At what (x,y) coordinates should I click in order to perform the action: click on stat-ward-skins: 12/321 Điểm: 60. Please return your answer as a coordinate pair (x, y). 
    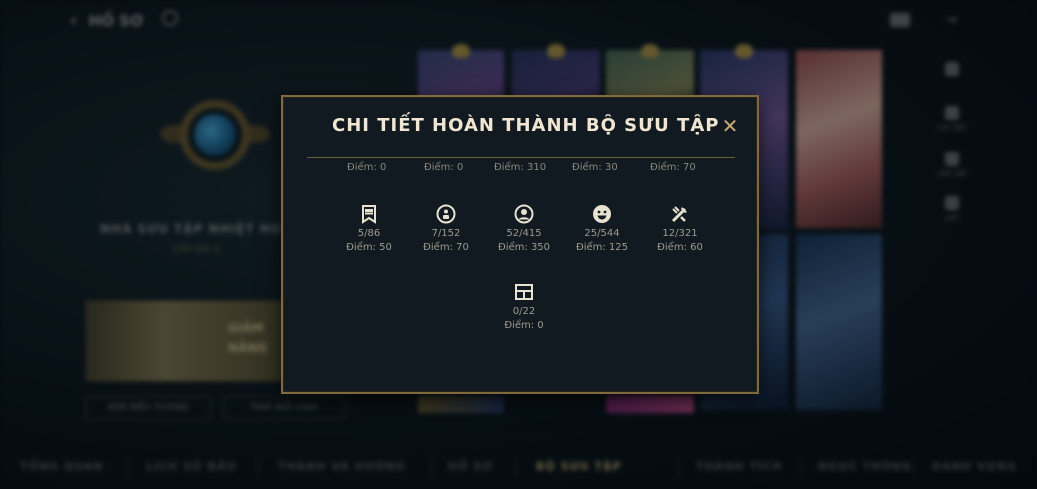
    Looking at the image, I should click on (680, 229).